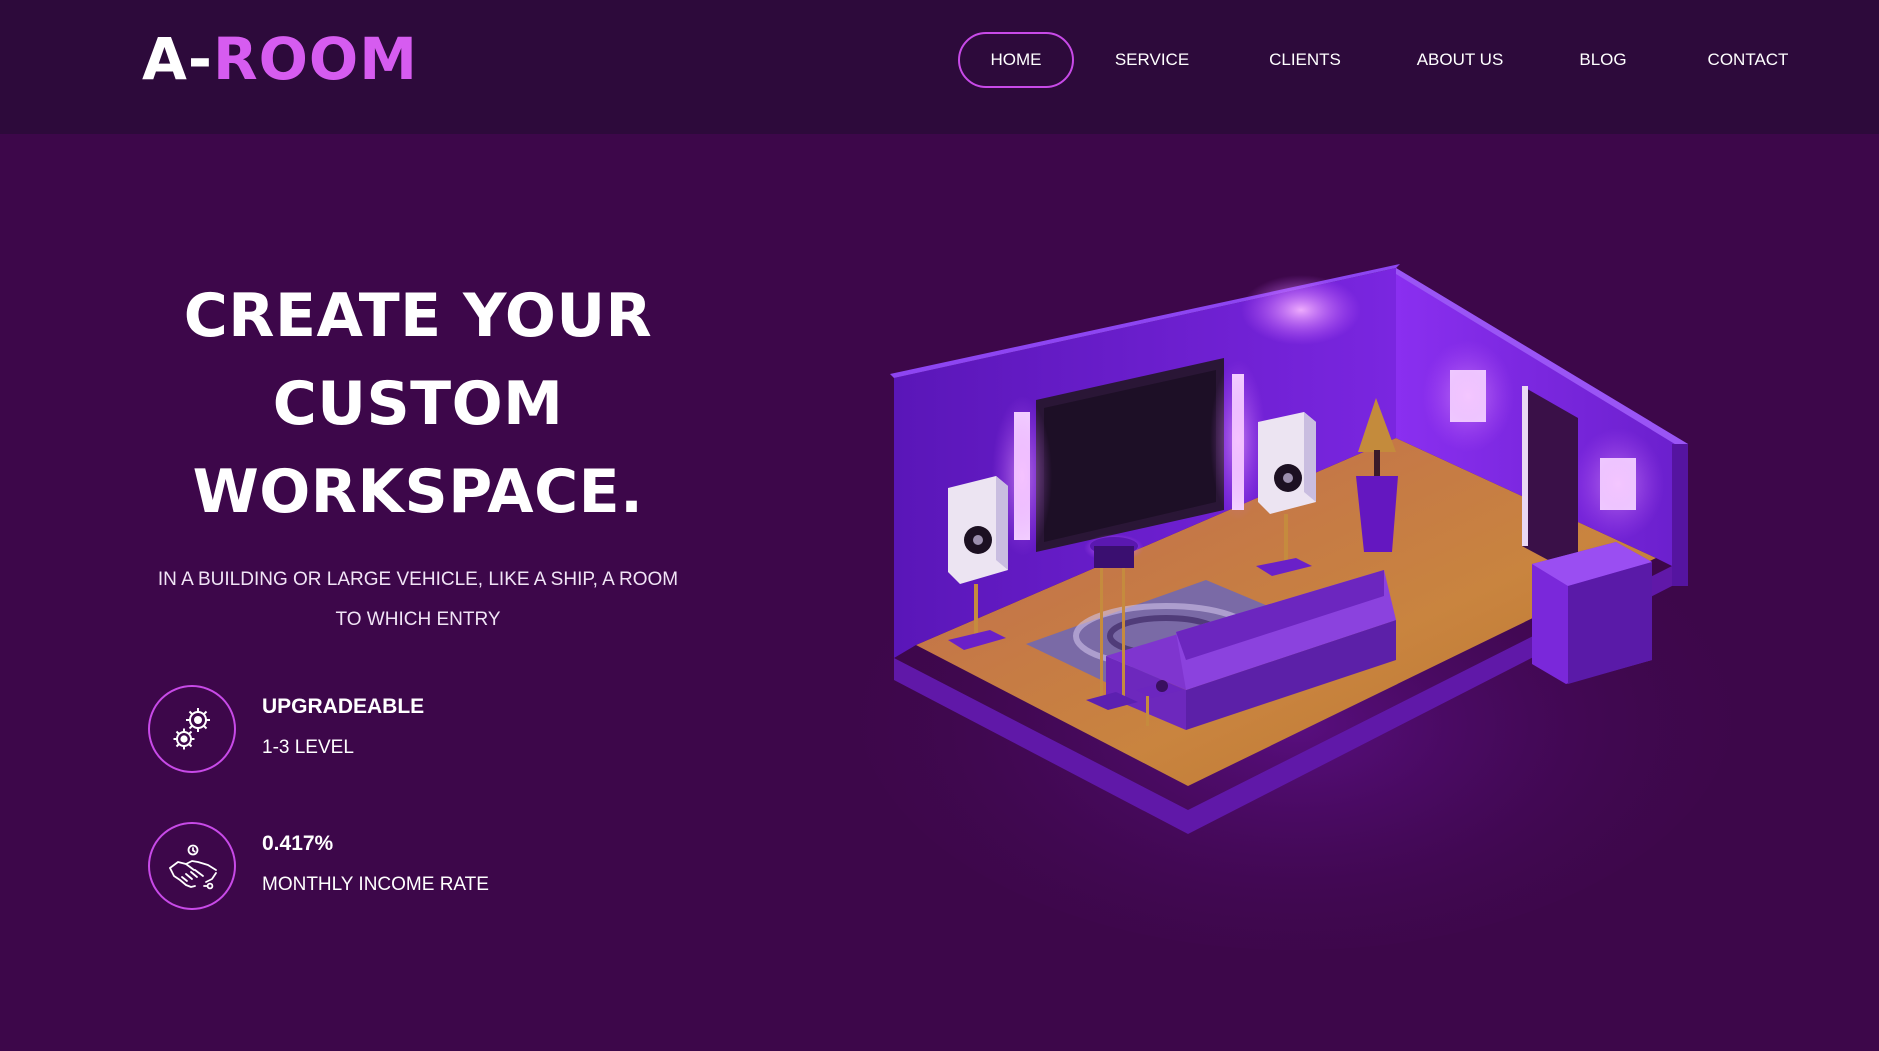  I want to click on logo-part-a: A-, so click(177, 59).